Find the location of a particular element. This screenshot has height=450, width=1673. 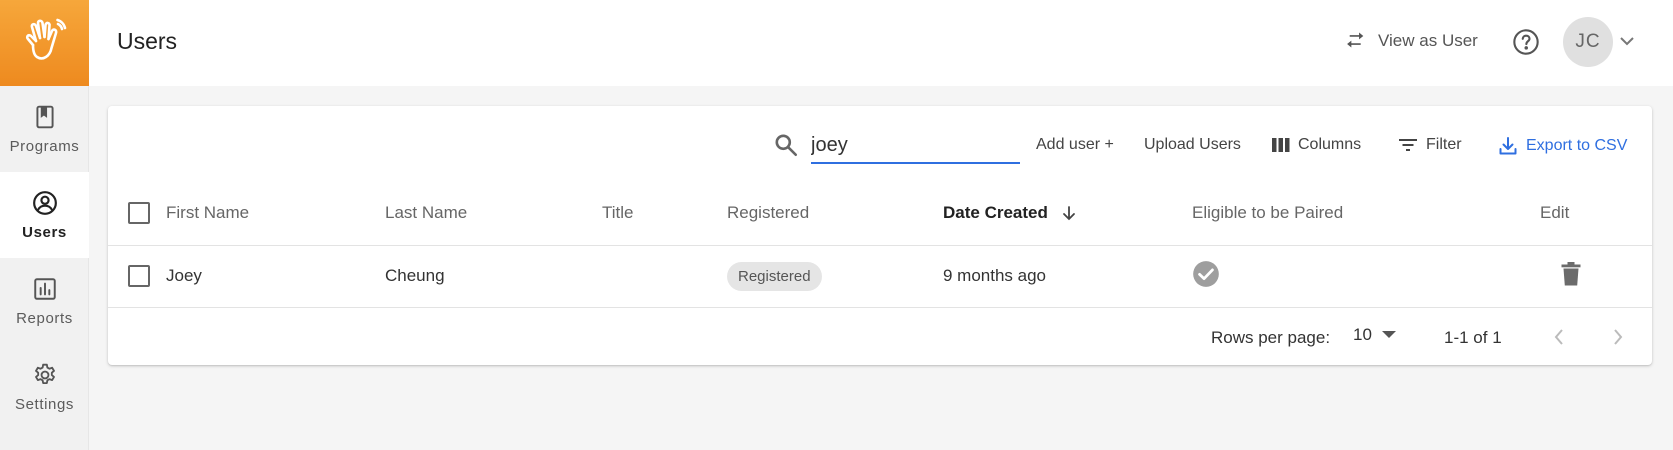

chevron-down-icon is located at coordinates (1627, 41).